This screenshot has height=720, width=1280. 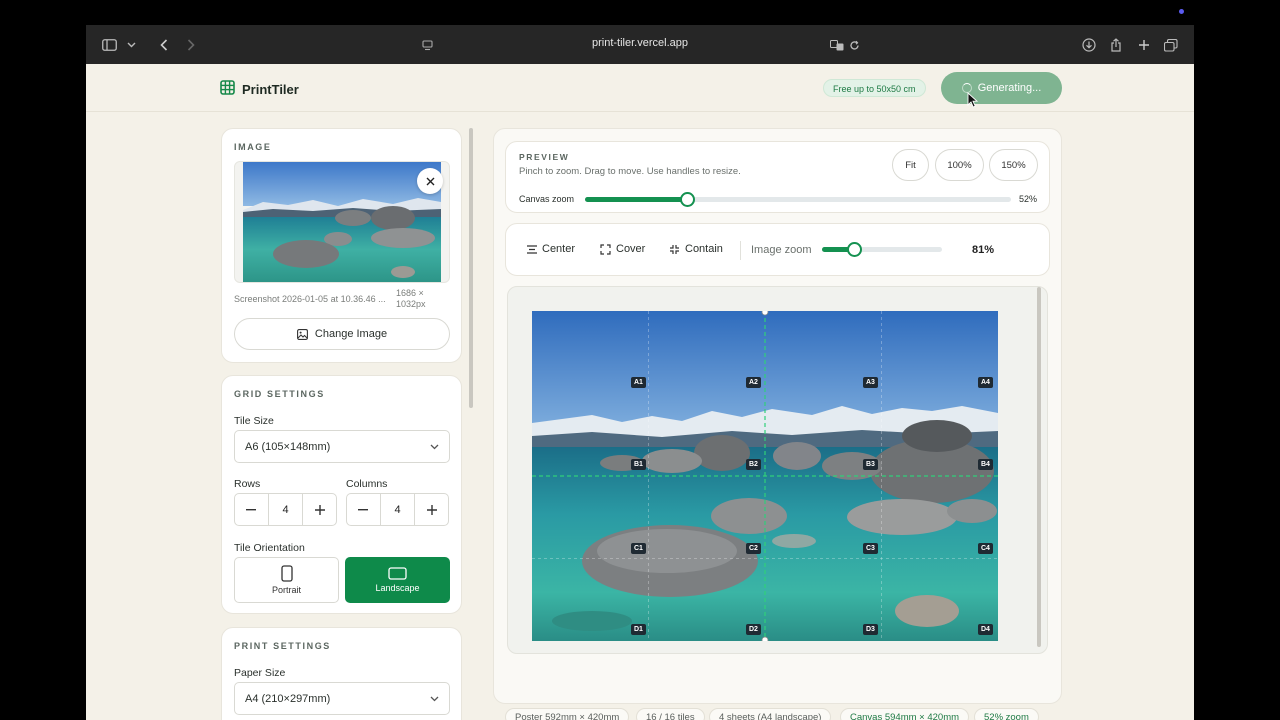 I want to click on cover-button: Cover, so click(x=622, y=249).